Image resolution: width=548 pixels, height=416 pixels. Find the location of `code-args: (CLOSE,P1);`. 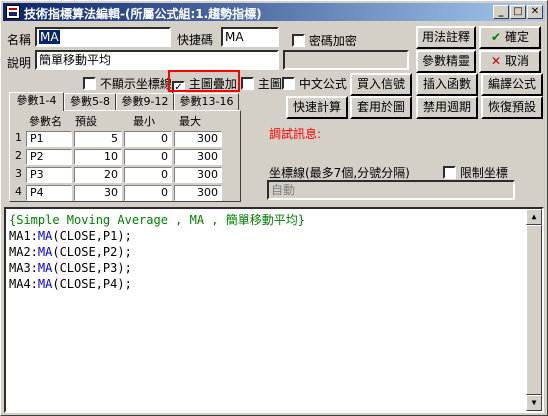

code-args: (CLOSE,P1); is located at coordinates (92, 236).